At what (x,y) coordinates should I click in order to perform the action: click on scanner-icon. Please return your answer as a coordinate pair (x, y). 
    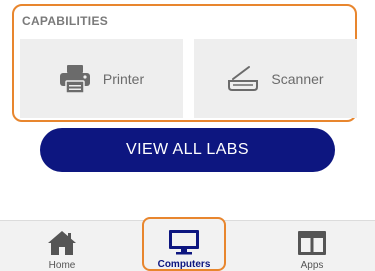
    Looking at the image, I should click on (243, 79).